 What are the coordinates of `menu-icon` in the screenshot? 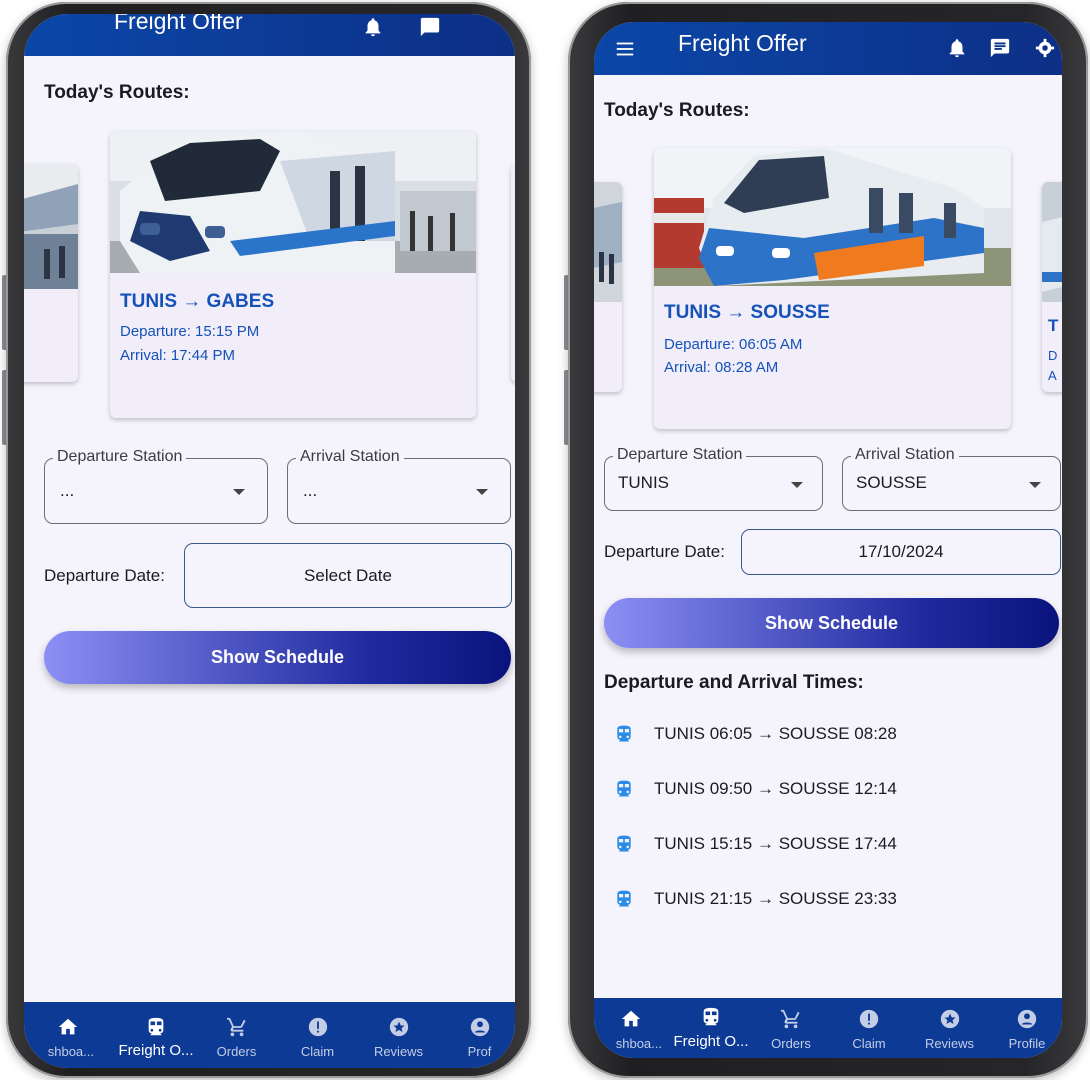 It's located at (625, 49).